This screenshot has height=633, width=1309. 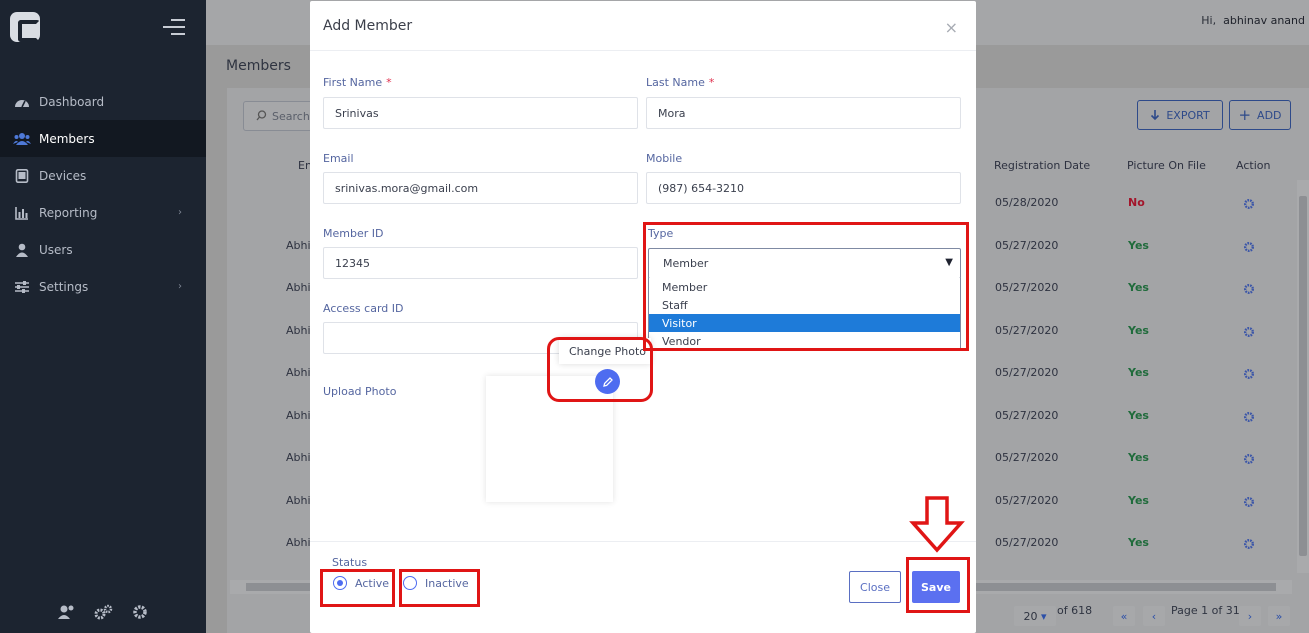 What do you see at coordinates (1155, 115) in the screenshot?
I see `arrow-down-icon` at bounding box center [1155, 115].